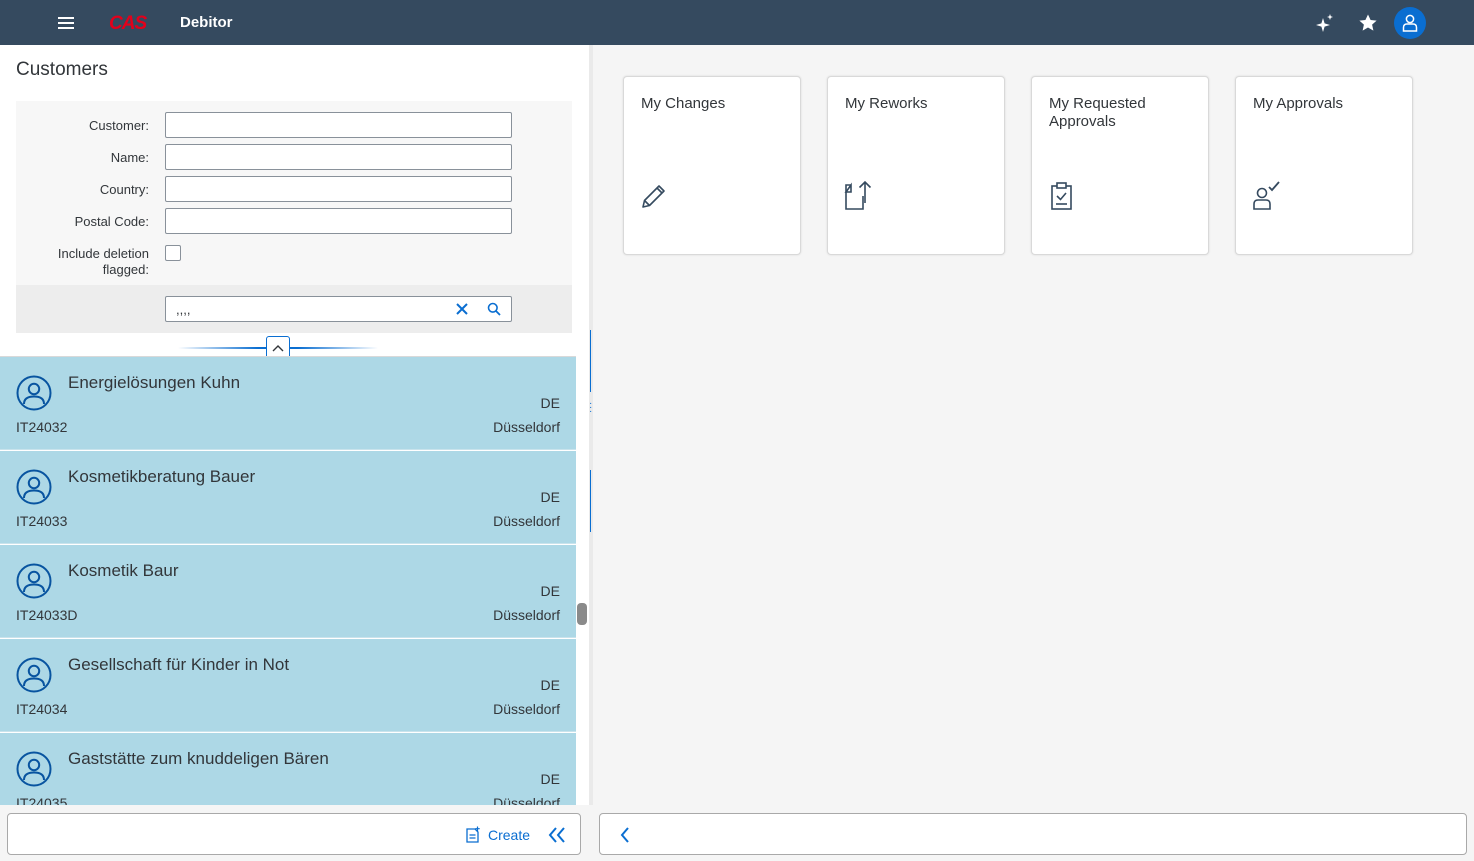 The width and height of the screenshot is (1474, 861). I want to click on close-icon, so click(462, 309).